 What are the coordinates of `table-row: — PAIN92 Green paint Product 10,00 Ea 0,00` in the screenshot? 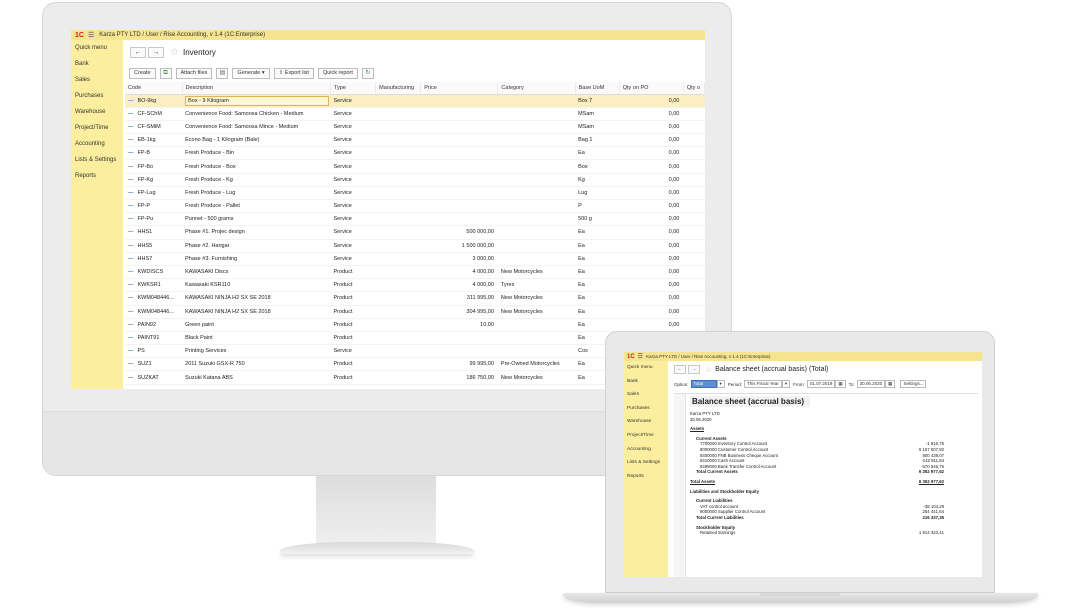 It's located at (415, 325).